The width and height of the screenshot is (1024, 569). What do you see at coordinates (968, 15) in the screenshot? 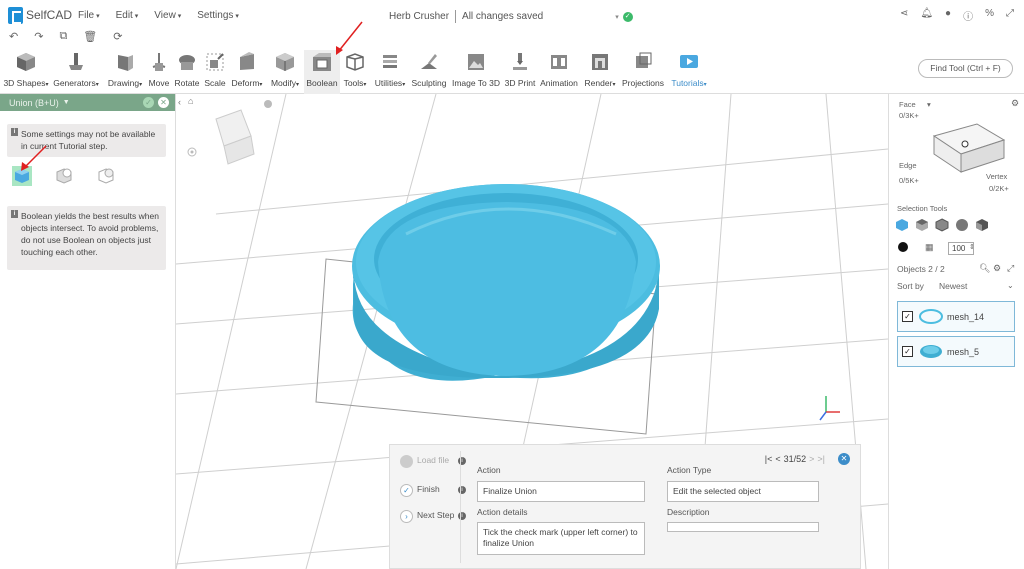
I see `info-icon: ⓘ` at bounding box center [968, 15].